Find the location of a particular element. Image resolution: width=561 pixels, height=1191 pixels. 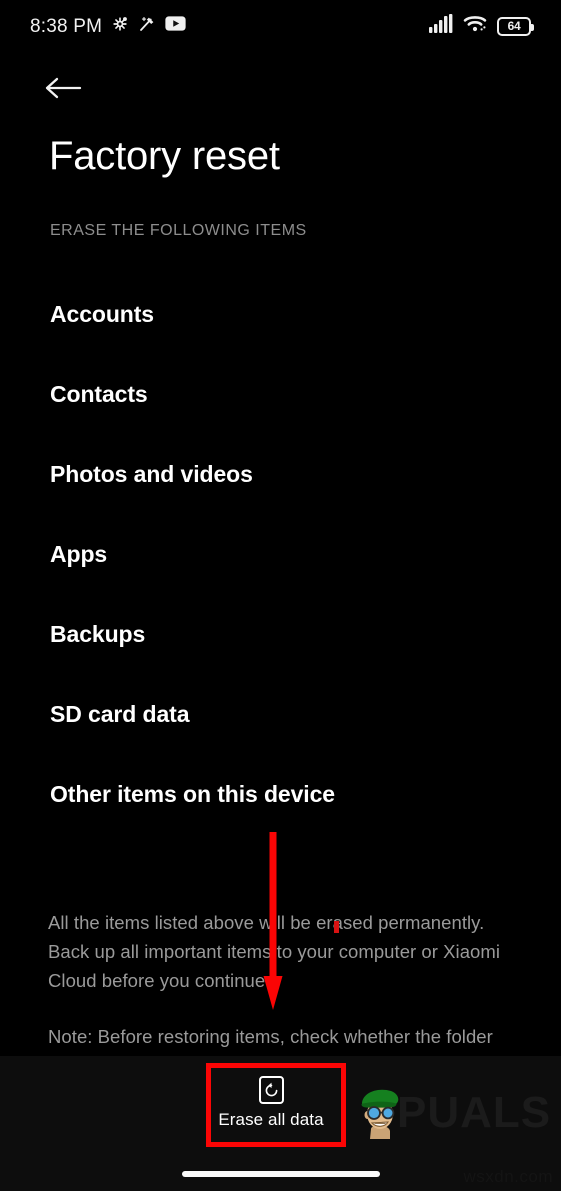

home-indicator is located at coordinates (280, 1174).